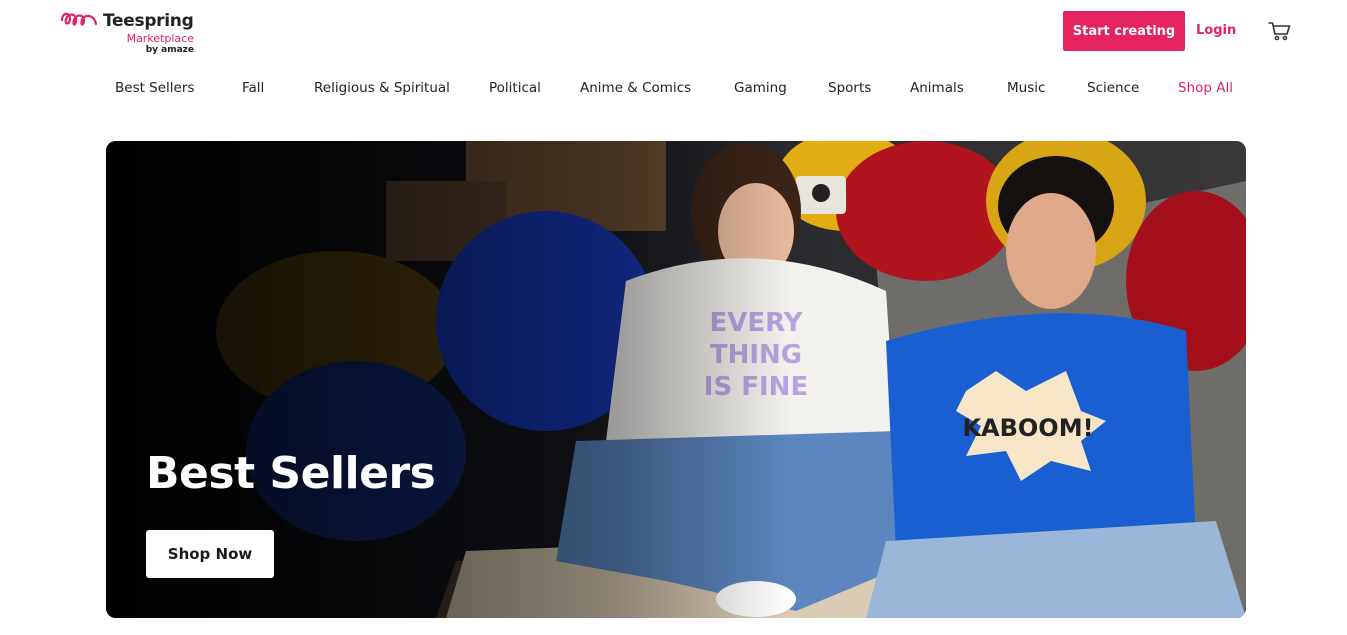 The image size is (1347, 635). What do you see at coordinates (1026, 88) in the screenshot?
I see `nav-item-music: Music` at bounding box center [1026, 88].